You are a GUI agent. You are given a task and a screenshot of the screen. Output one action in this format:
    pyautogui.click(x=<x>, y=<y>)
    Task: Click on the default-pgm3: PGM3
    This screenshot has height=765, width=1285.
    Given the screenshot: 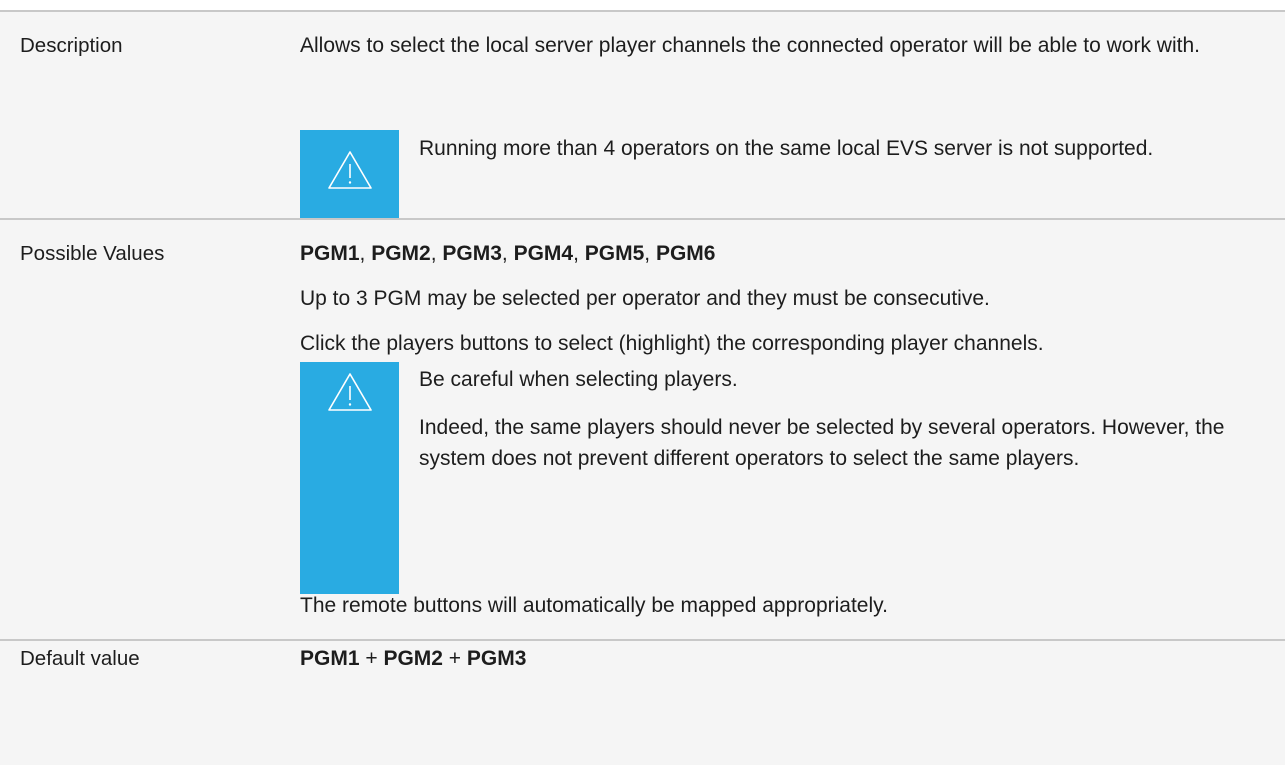 What is the action you would take?
    pyautogui.click(x=496, y=658)
    